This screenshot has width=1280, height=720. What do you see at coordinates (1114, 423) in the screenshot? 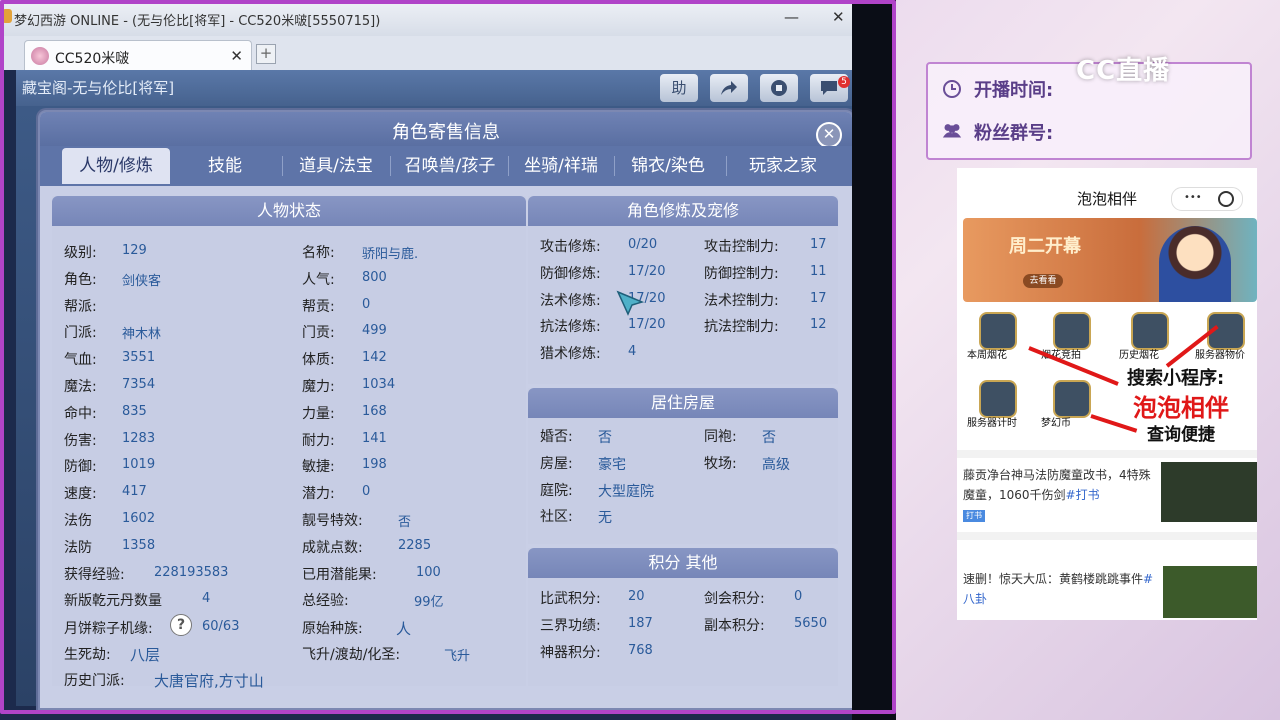
I see `arrow-icon` at bounding box center [1114, 423].